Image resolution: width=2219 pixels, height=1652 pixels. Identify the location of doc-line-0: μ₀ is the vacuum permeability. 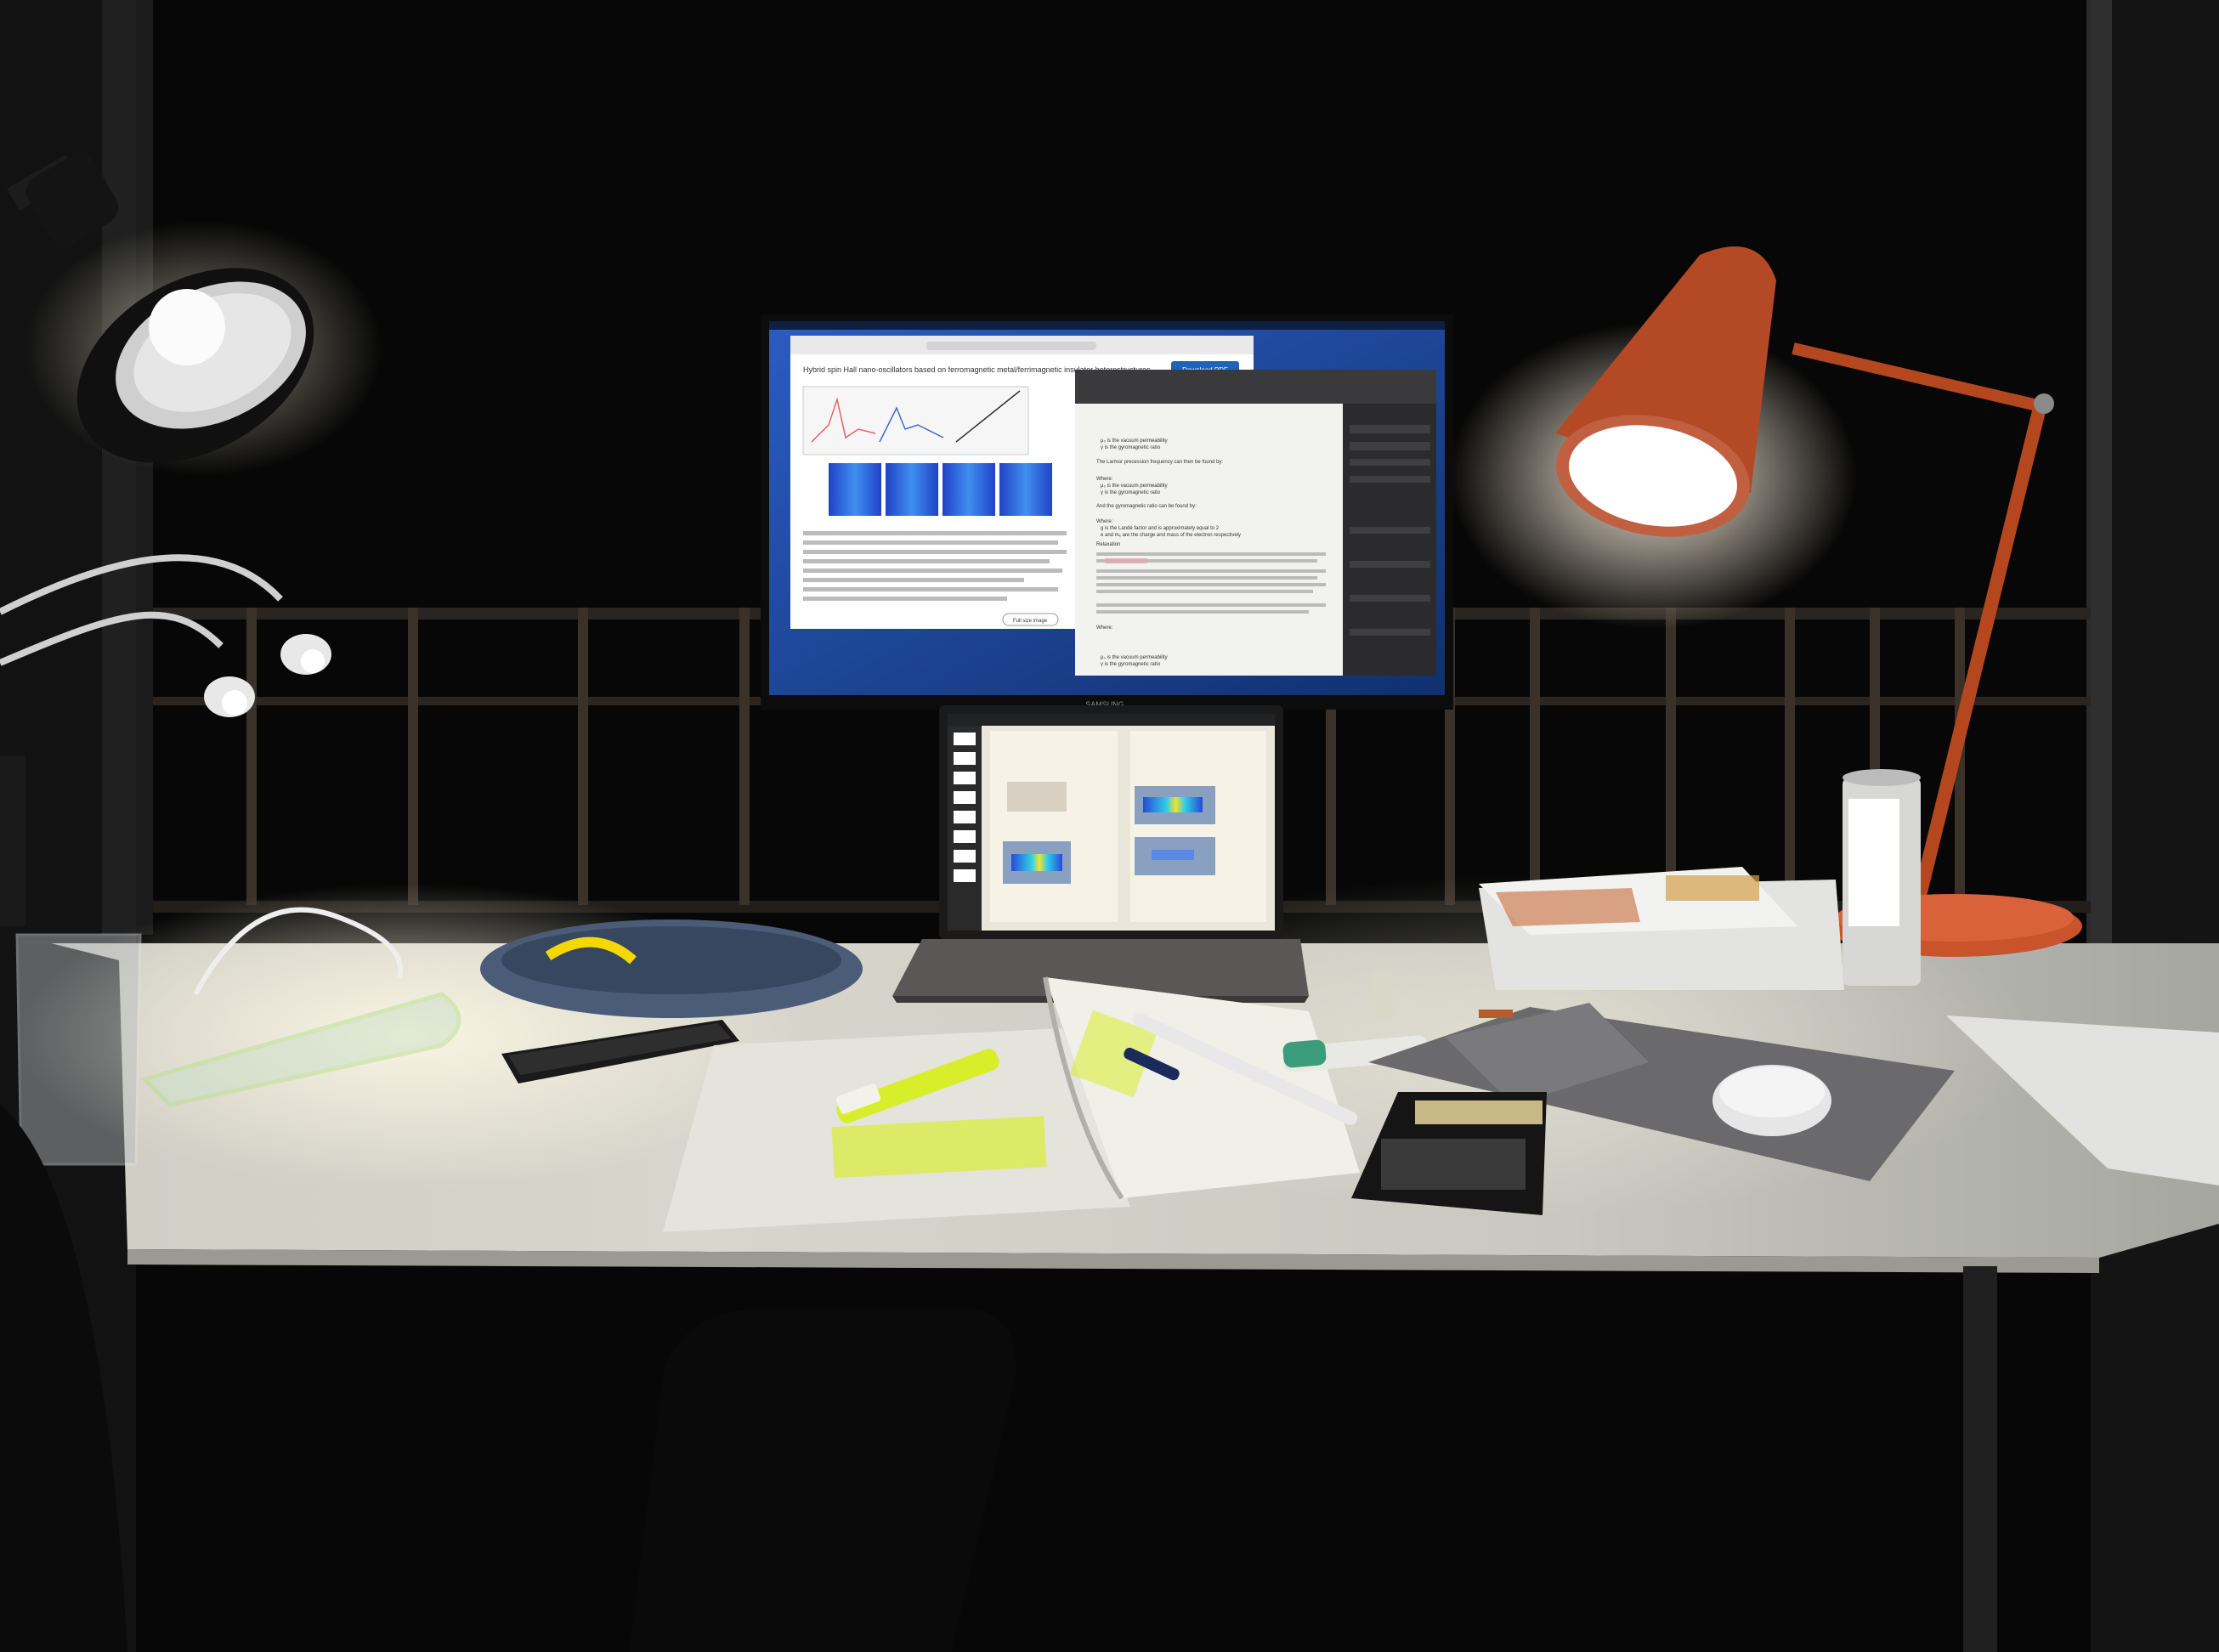
(1134, 441).